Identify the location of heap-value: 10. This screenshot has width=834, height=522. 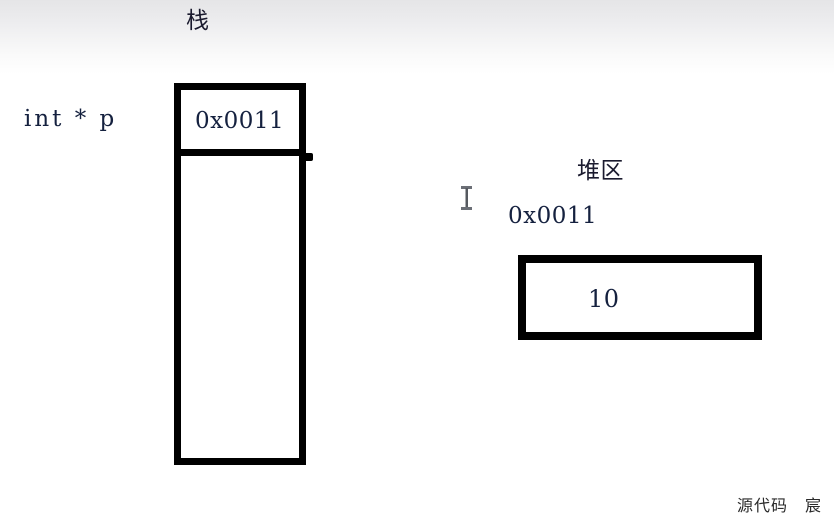
(604, 299).